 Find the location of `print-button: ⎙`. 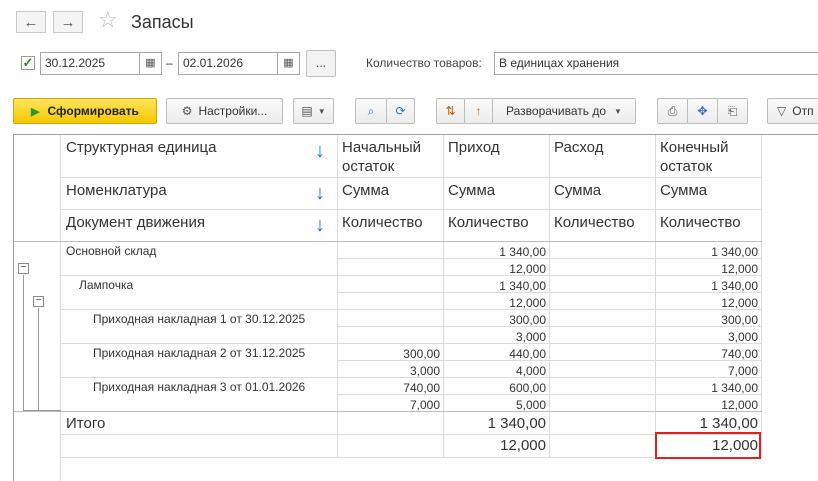

print-button: ⎙ is located at coordinates (672, 111).